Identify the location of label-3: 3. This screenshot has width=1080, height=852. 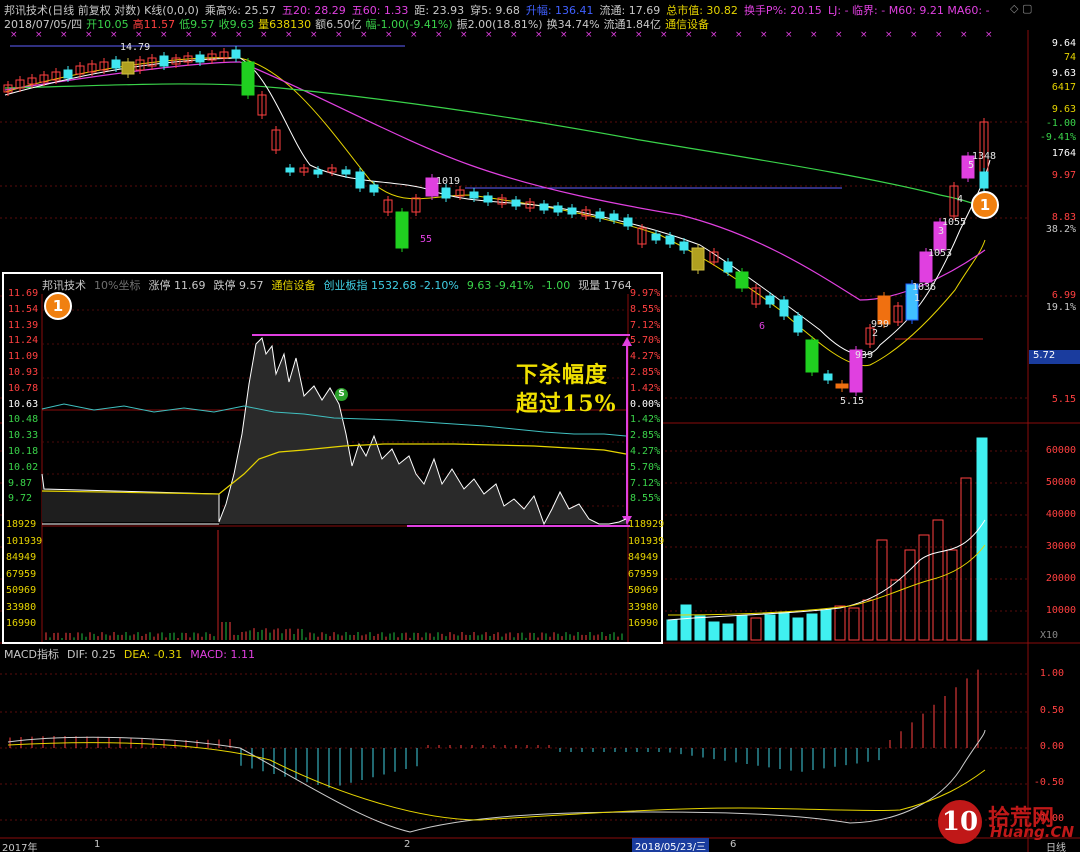
(941, 231).